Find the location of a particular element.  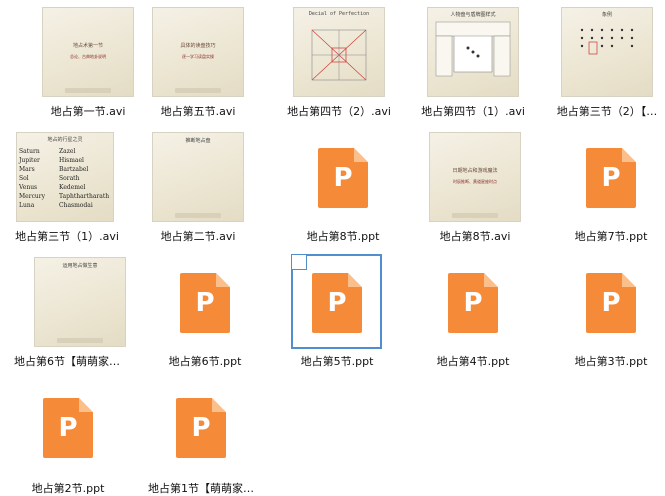

video-thumbnail: 具体的读盘技巧 逐一学习读盘实操 is located at coordinates (198, 52).